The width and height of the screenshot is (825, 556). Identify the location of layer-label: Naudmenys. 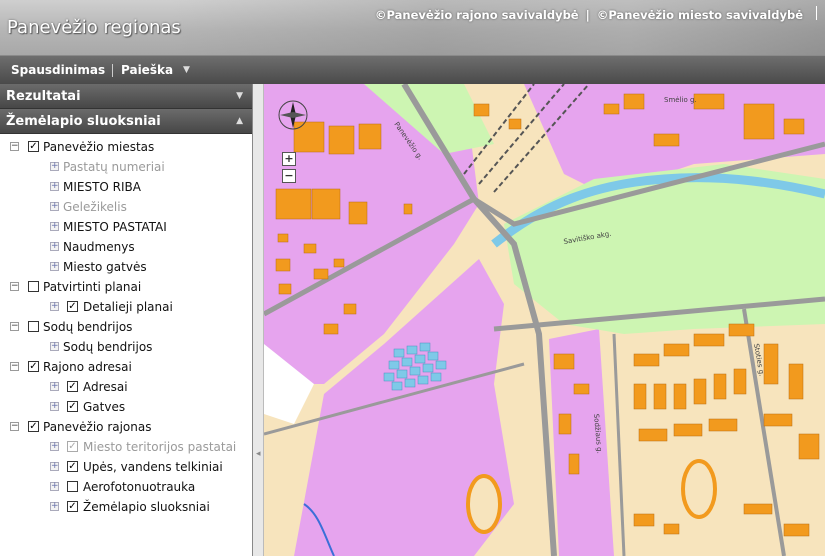
(99, 247).